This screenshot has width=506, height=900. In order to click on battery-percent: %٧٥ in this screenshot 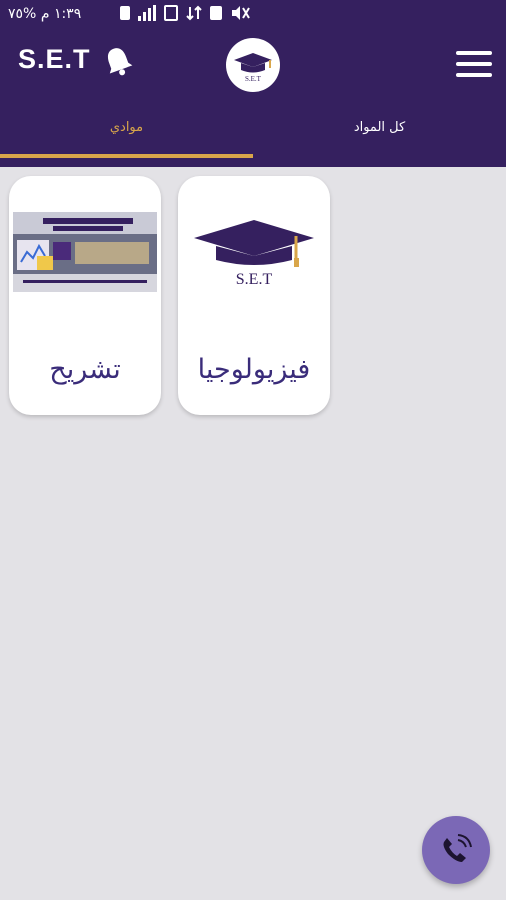, I will do `click(22, 14)`.